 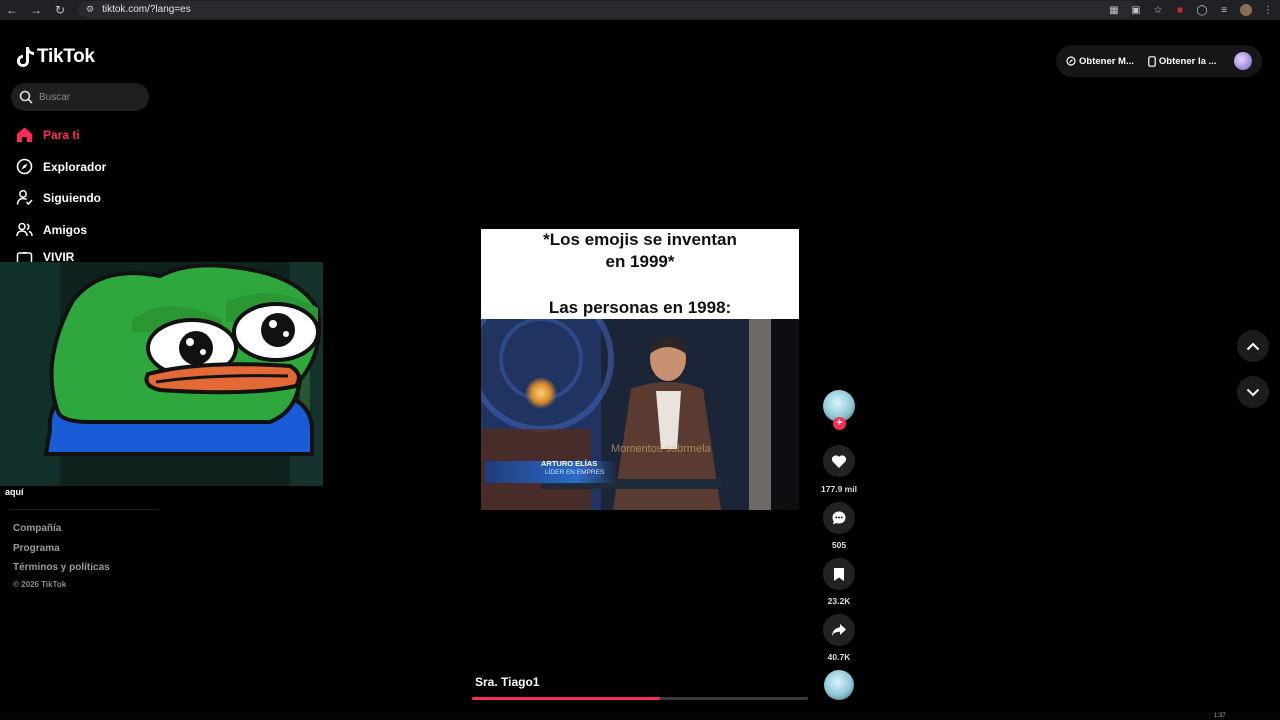 What do you see at coordinates (14, 492) in the screenshot?
I see `overlay-caption: aquí` at bounding box center [14, 492].